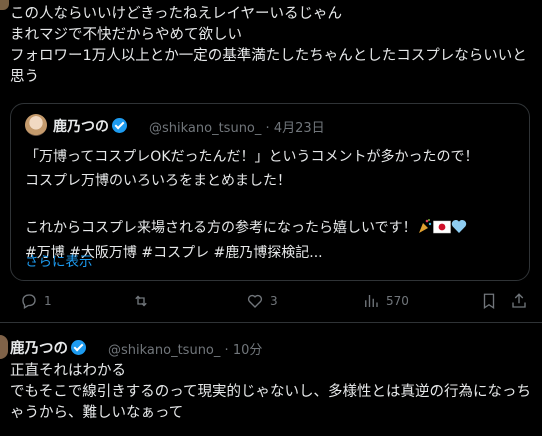  Describe the element at coordinates (248, 350) in the screenshot. I see `post-time: 10分` at that location.